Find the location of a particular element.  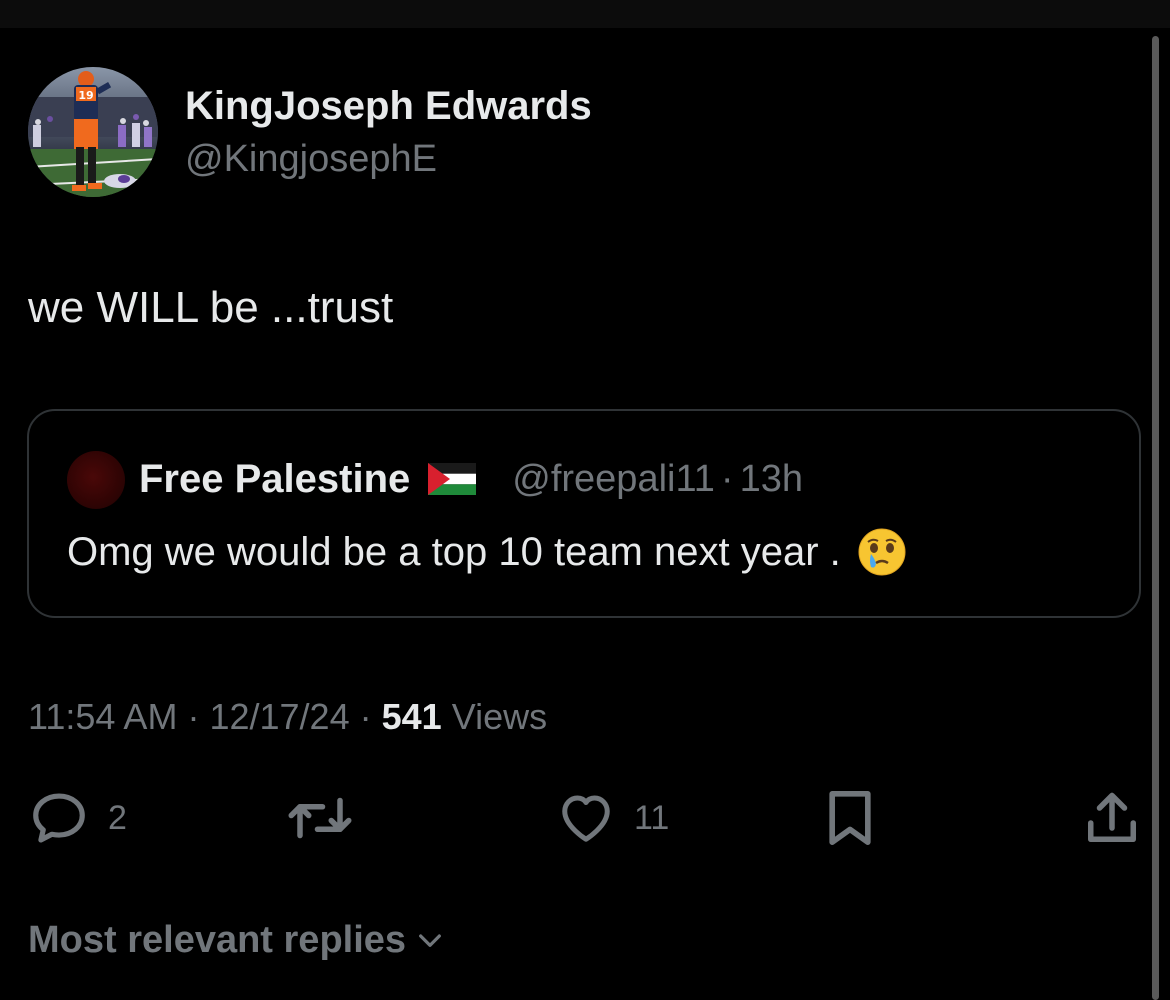

repost-icon is located at coordinates (320, 818).